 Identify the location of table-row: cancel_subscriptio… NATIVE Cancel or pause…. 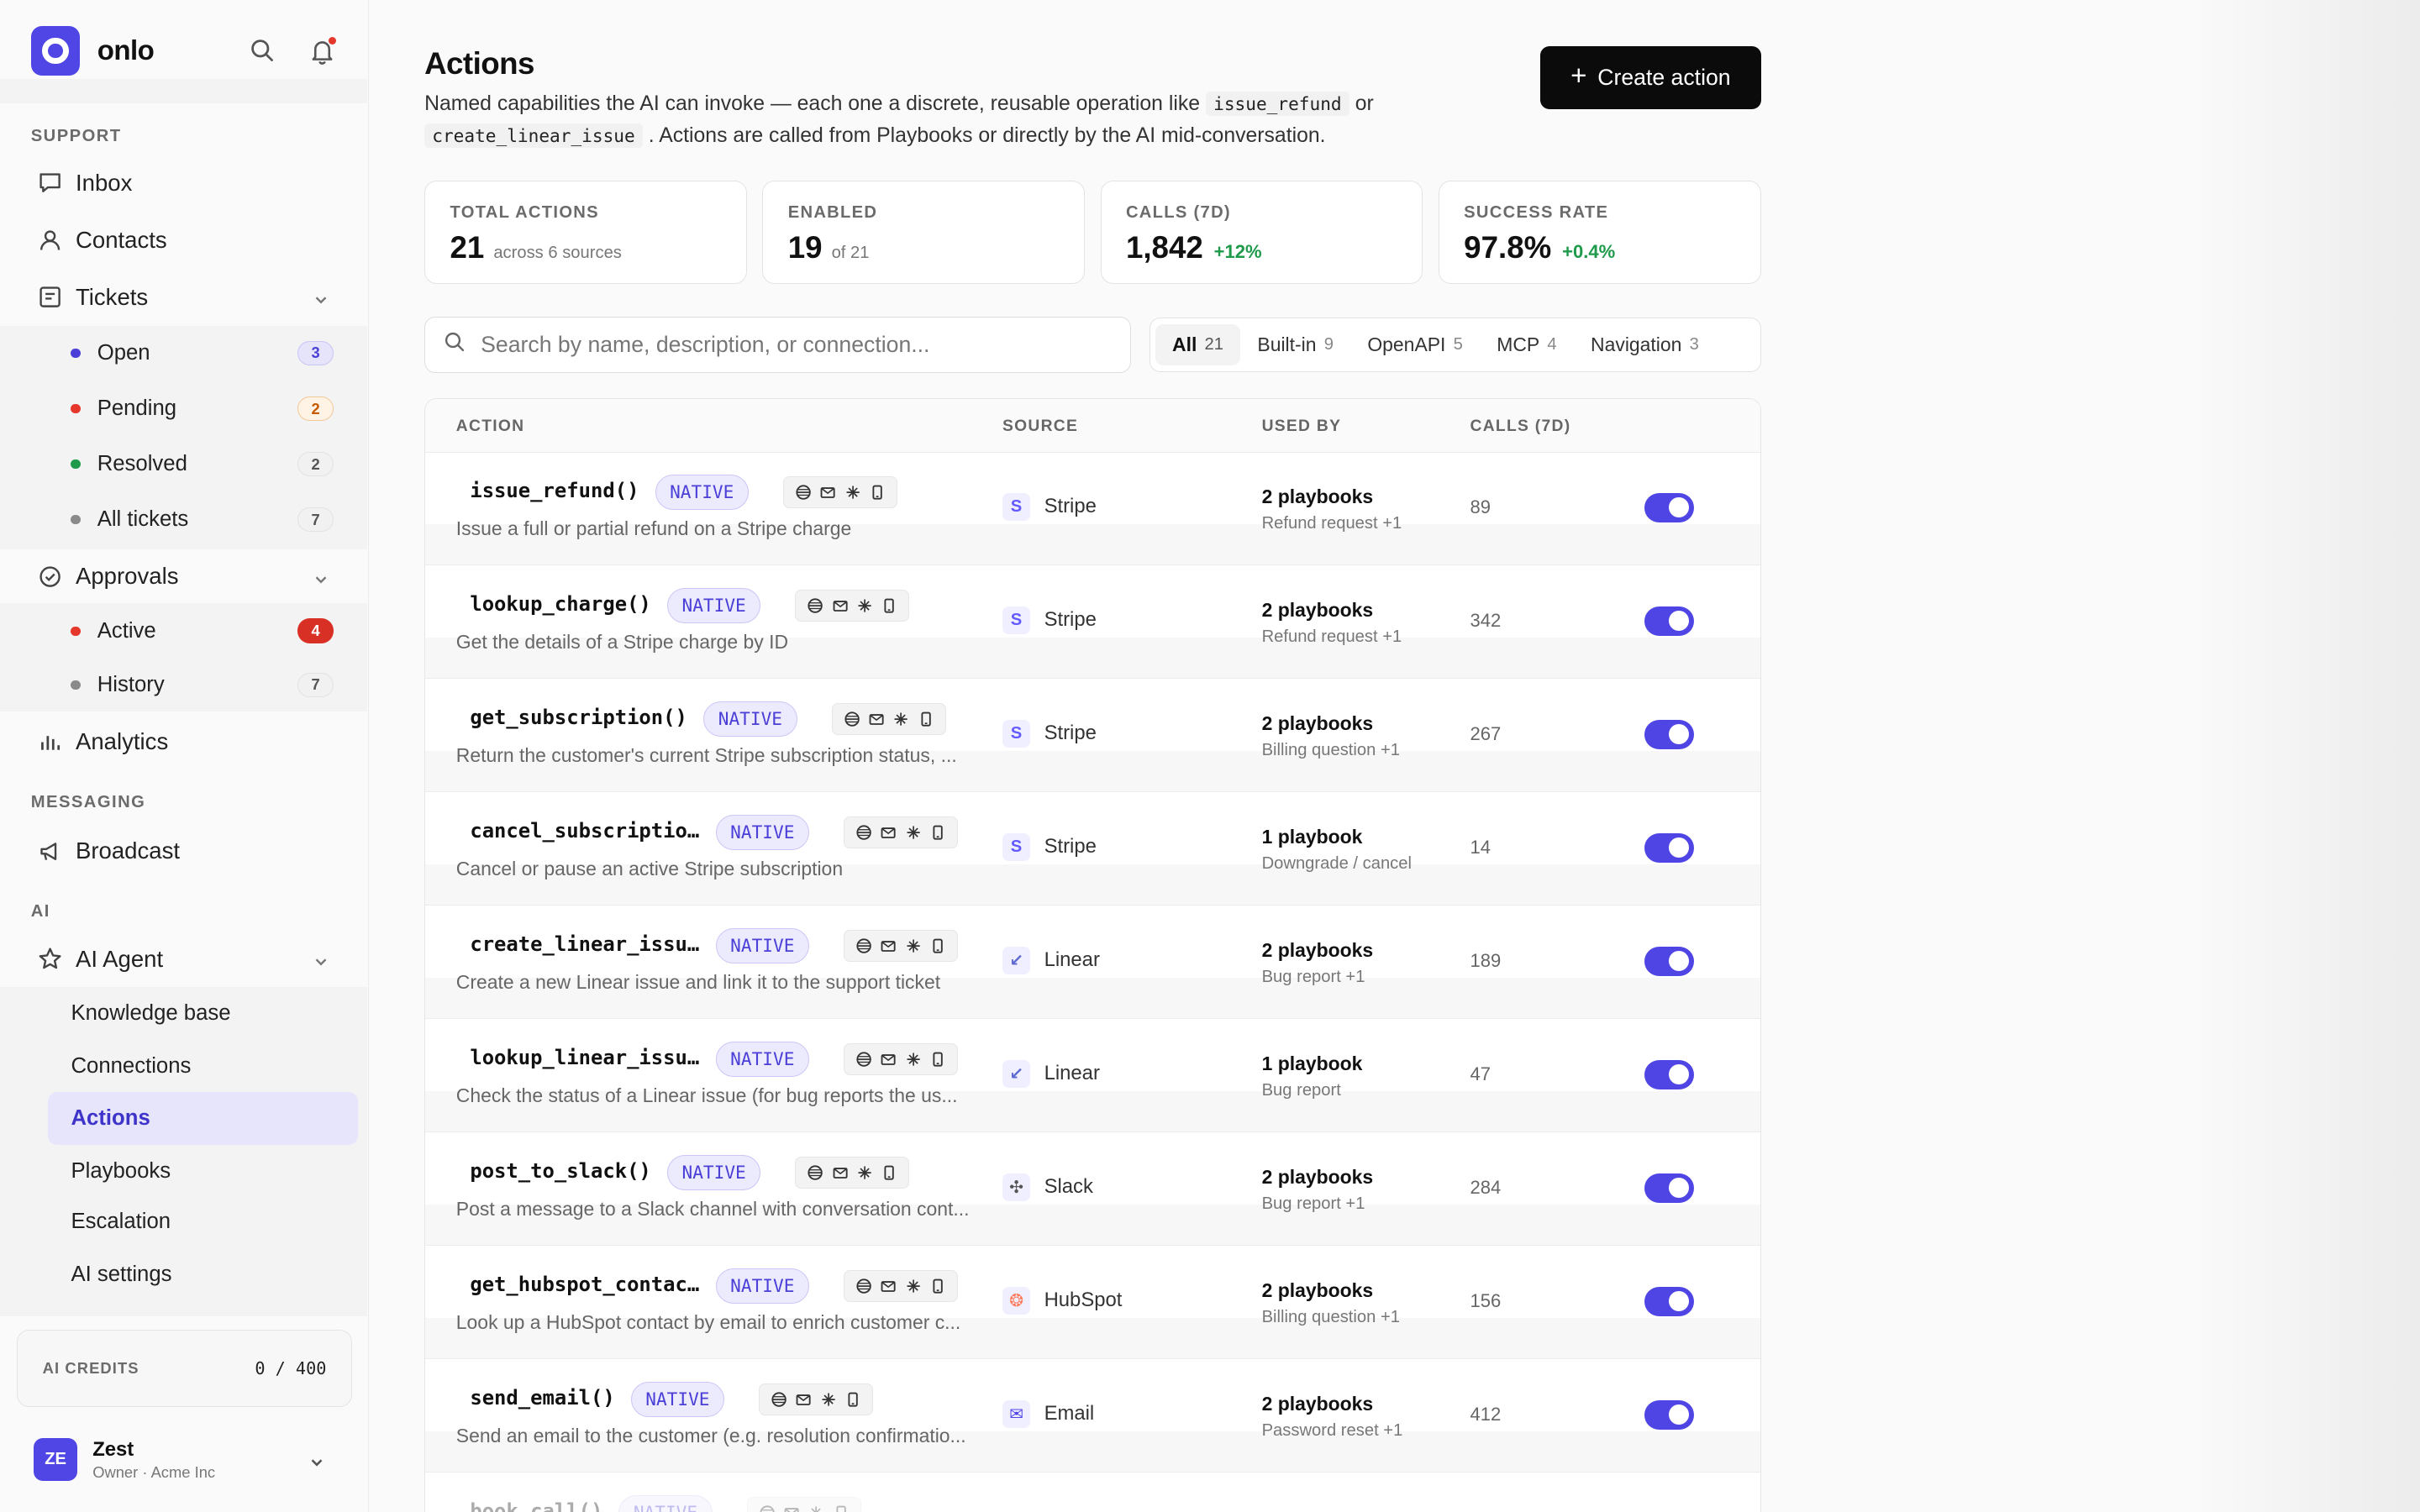
(1092, 849).